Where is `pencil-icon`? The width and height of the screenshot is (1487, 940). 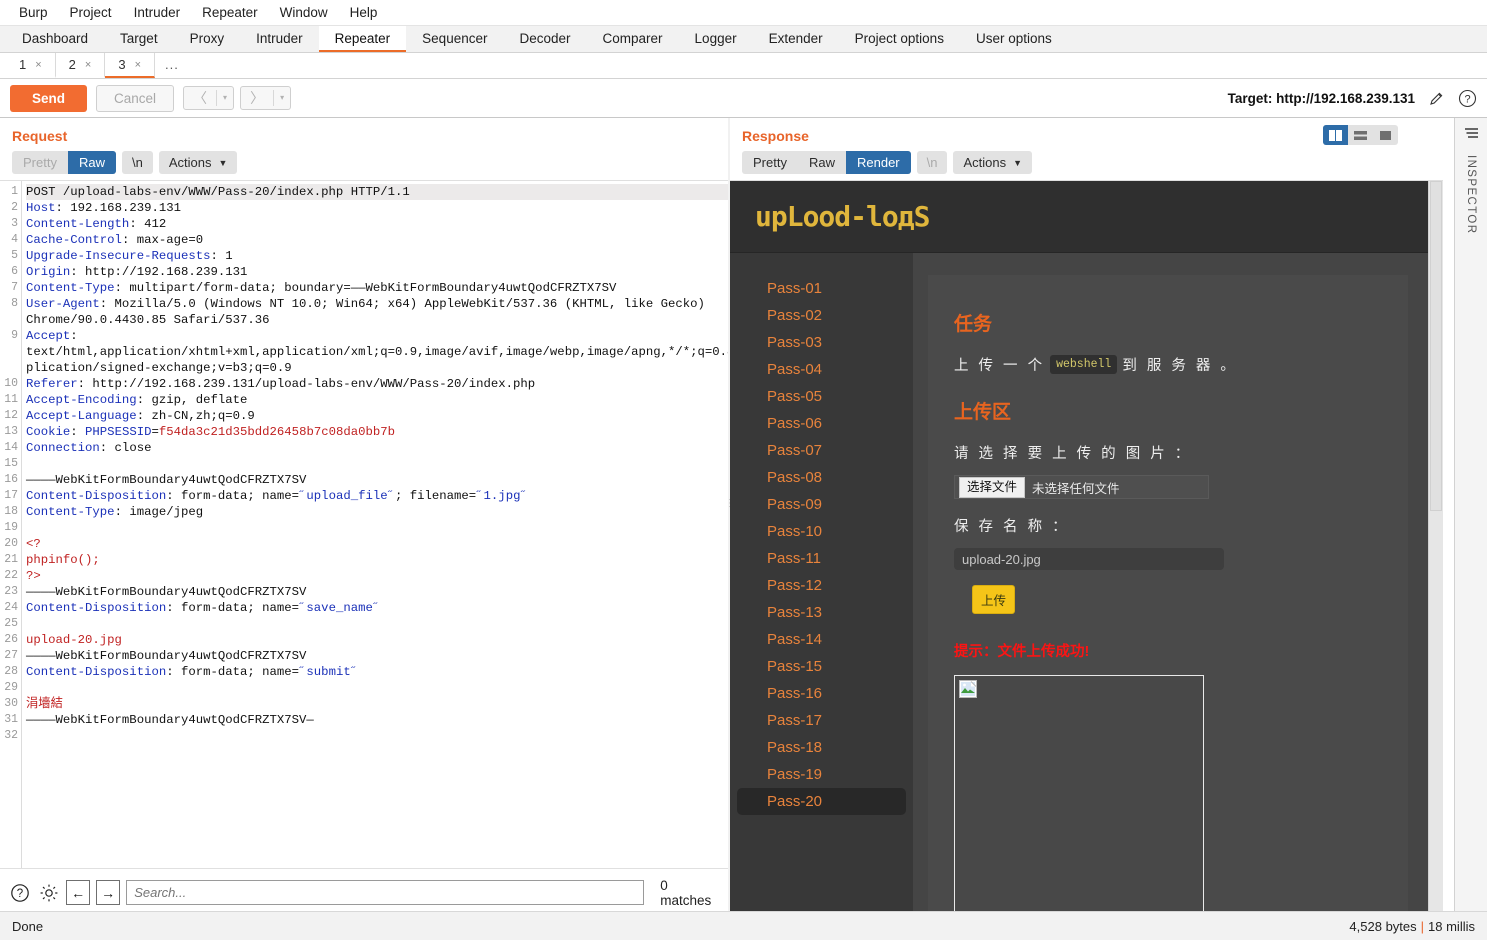
pencil-icon is located at coordinates (1436, 98).